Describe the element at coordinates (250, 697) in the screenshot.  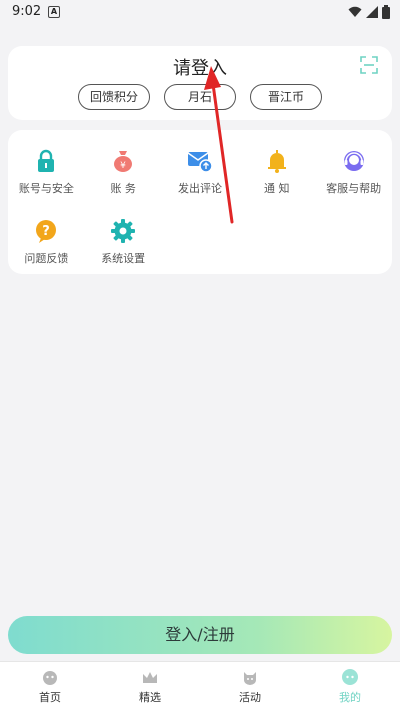
I see `tab-label: 活动` at that location.